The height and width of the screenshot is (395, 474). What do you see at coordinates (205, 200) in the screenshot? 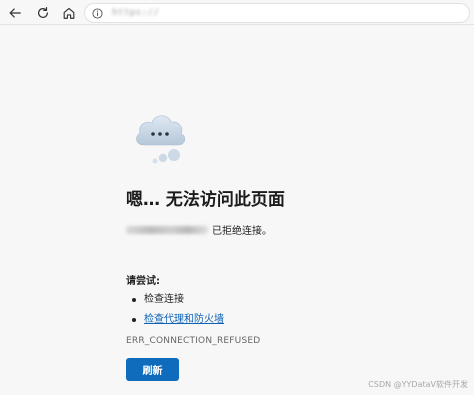
I see `page-title: 嗯… 无法访问此页面` at bounding box center [205, 200].